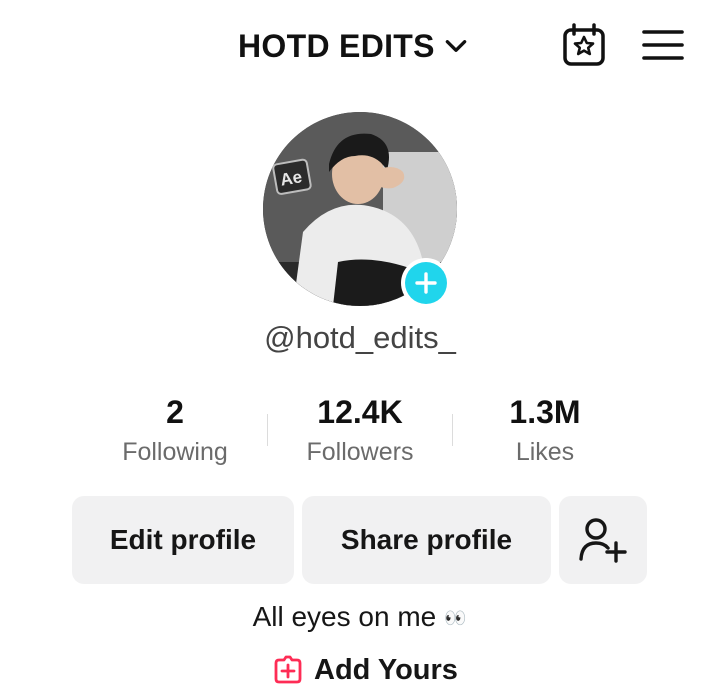 The width and height of the screenshot is (720, 691). I want to click on add-avatar-button, so click(426, 283).